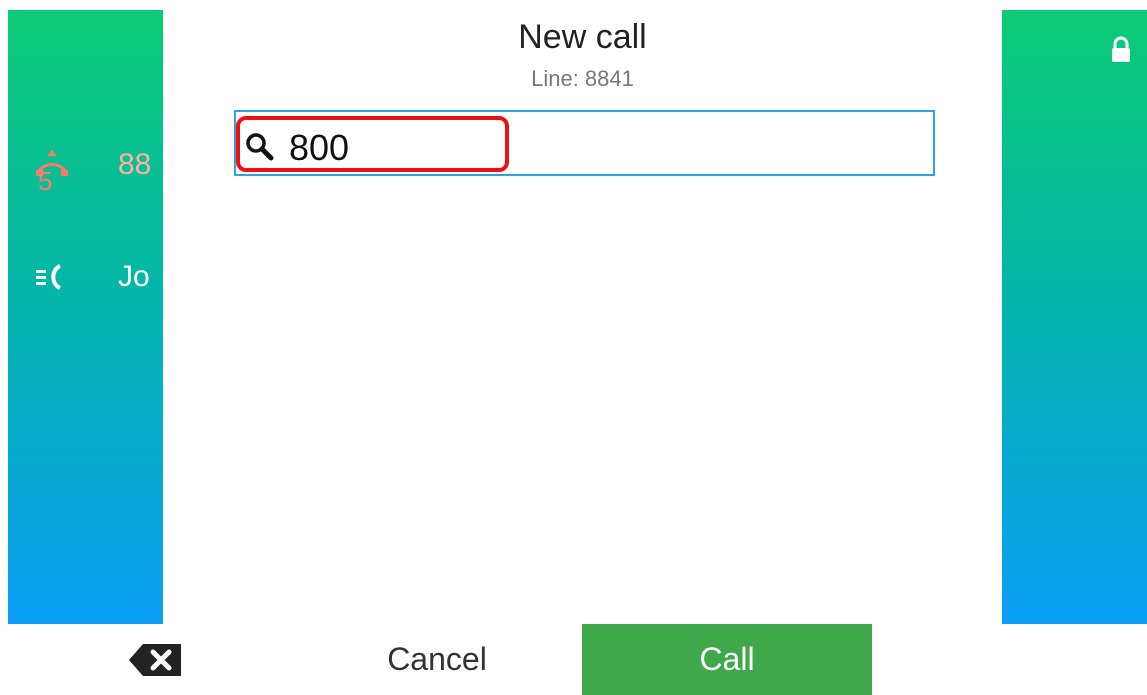 The height and width of the screenshot is (695, 1147). Describe the element at coordinates (1074, 317) in the screenshot. I see `background-right-panel` at that location.